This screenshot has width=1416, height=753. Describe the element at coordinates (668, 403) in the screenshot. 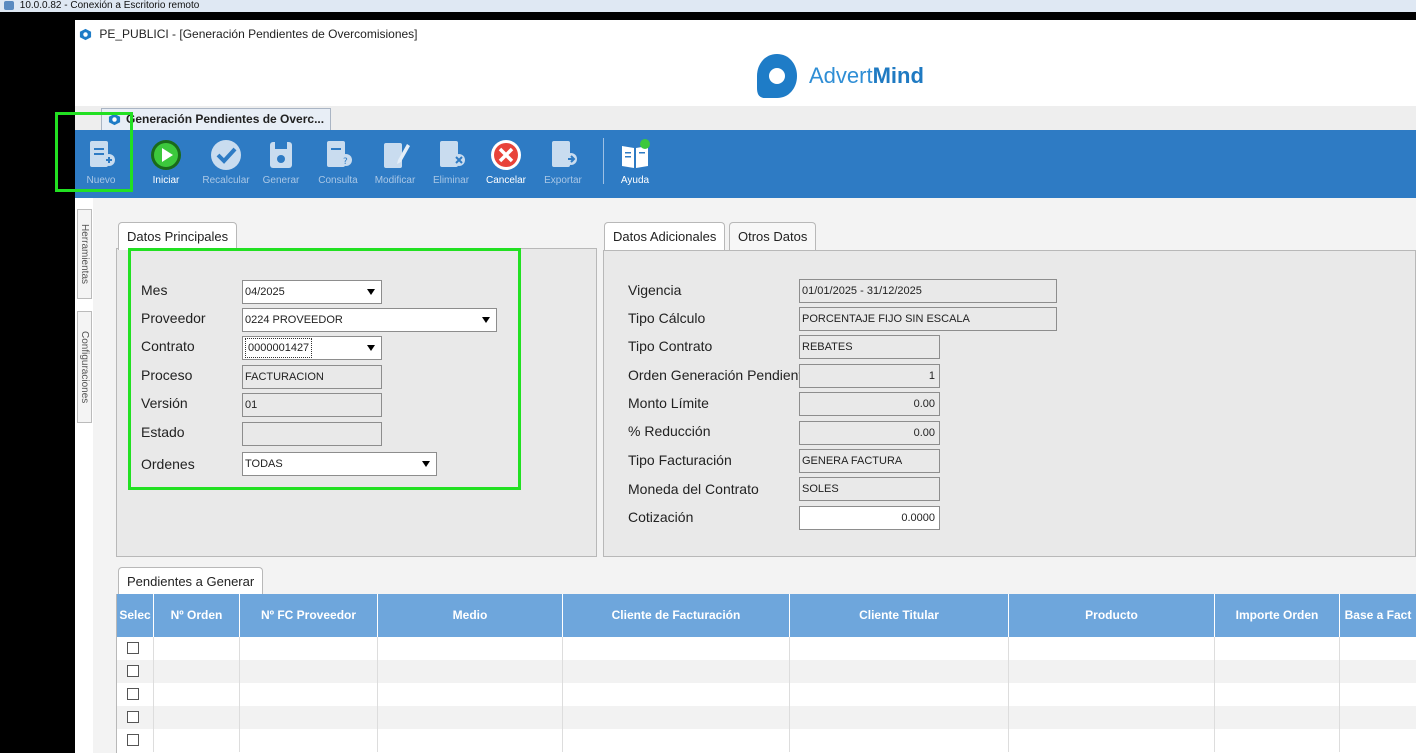

I see `monto-limite-label: Monto Límite` at that location.